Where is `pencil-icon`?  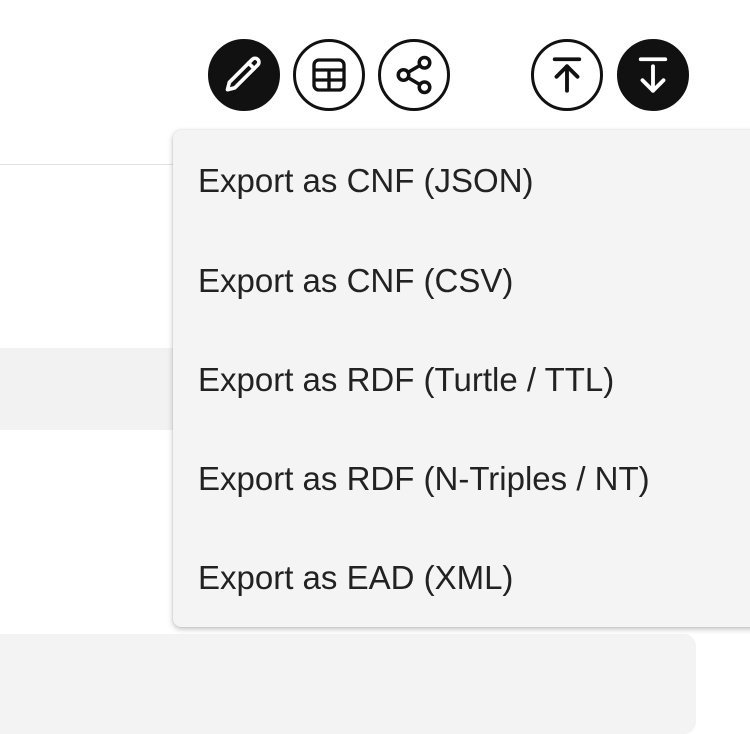 pencil-icon is located at coordinates (243, 74).